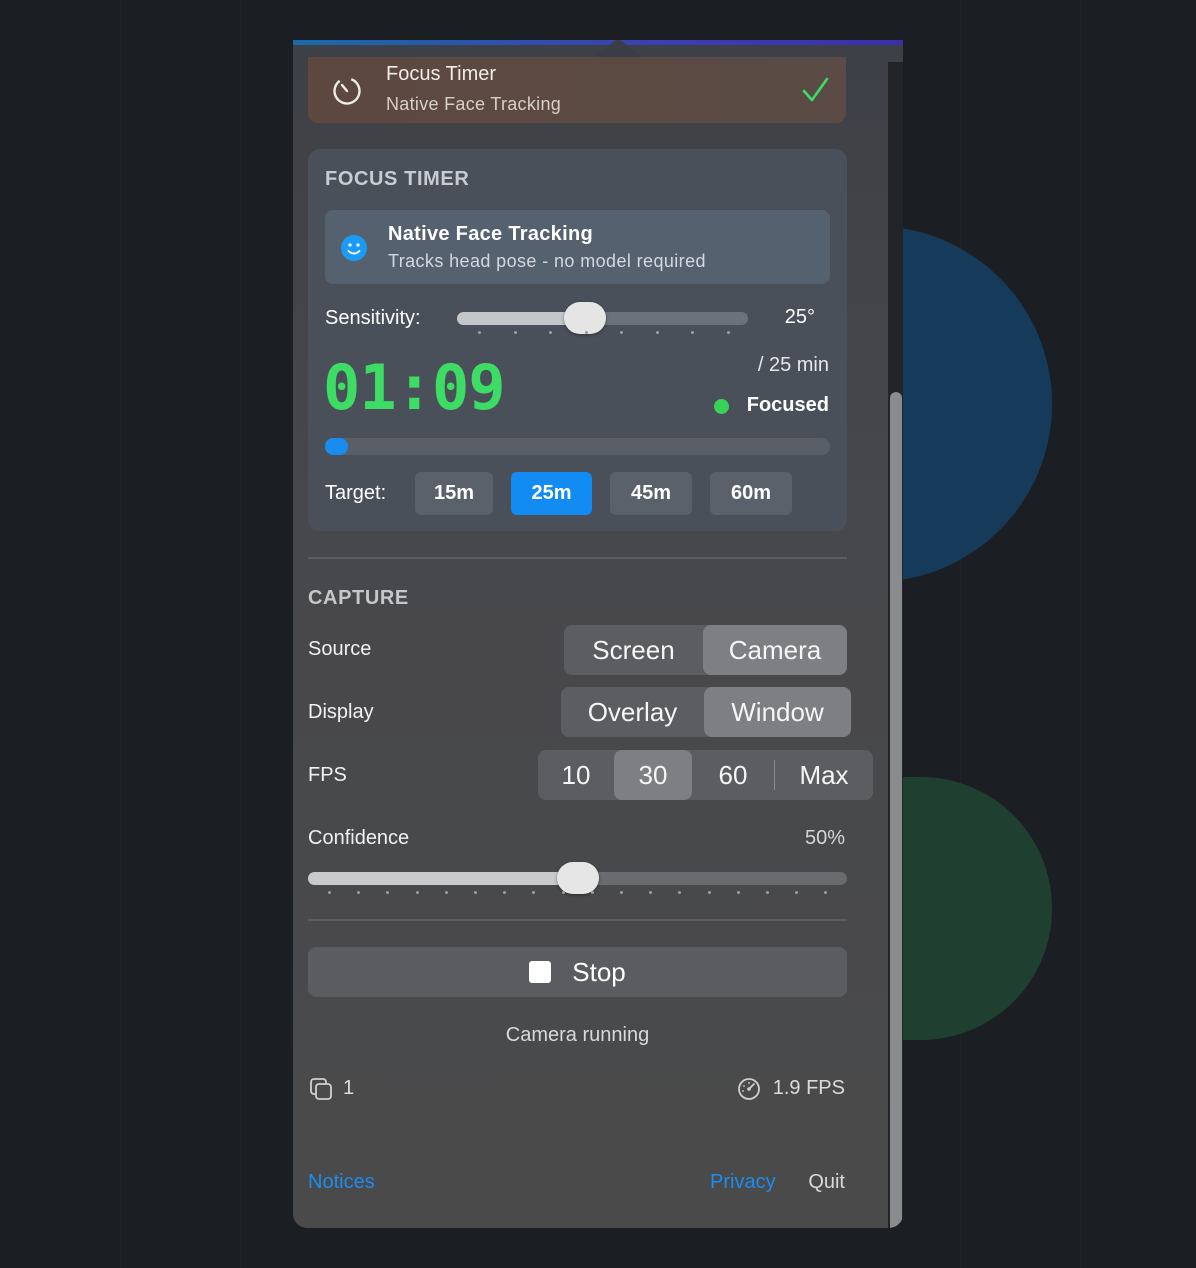  Describe the element at coordinates (337, 446) in the screenshot. I see `focus-progress-fill` at that location.